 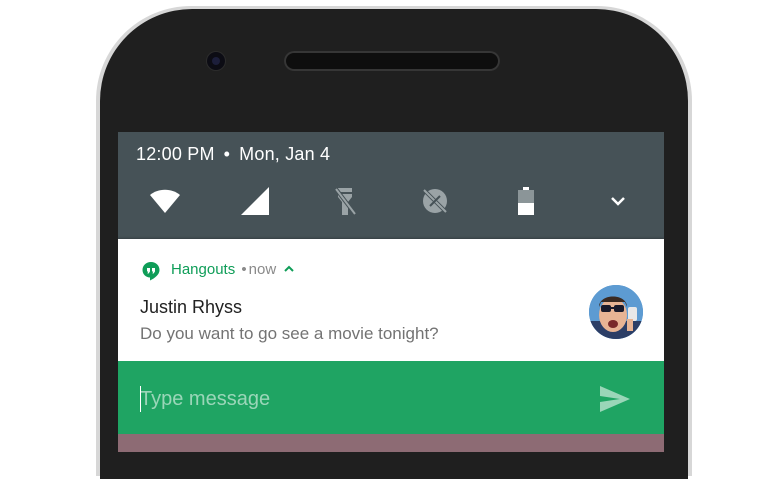 What do you see at coordinates (262, 269) in the screenshot?
I see `notification-time: now` at bounding box center [262, 269].